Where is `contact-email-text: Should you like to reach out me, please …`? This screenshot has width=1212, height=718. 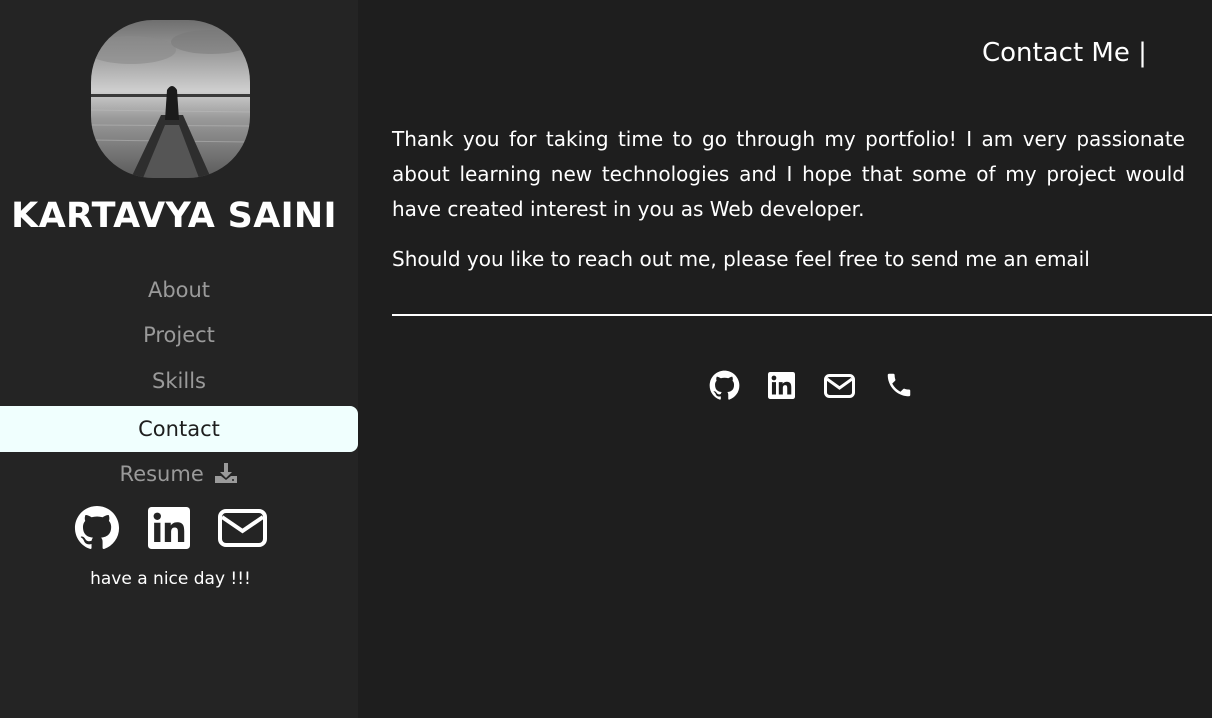 contact-email-text: Should you like to reach out me, please … is located at coordinates (741, 259).